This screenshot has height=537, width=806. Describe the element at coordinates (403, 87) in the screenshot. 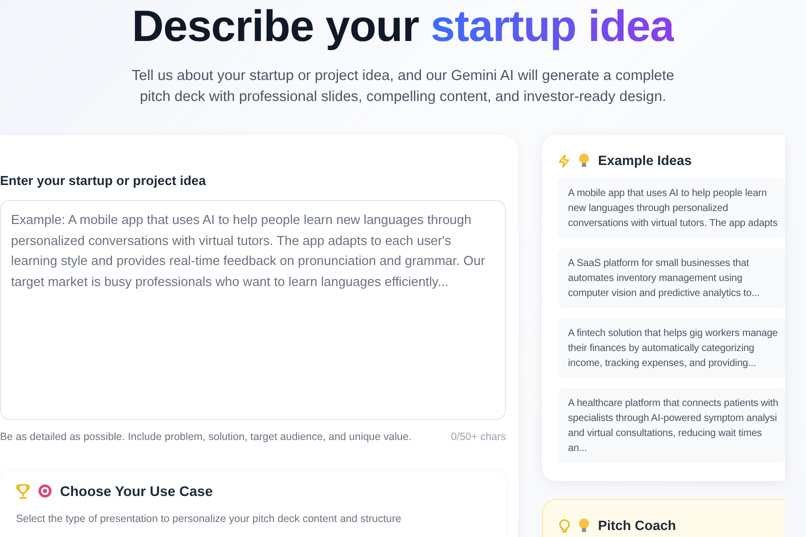

I see `page-subtitle: Tell us about your startup or project idea, and our Gemini AI will generate a complete pitch deck with professional slides, compelling content, and investor-ready design.` at that location.